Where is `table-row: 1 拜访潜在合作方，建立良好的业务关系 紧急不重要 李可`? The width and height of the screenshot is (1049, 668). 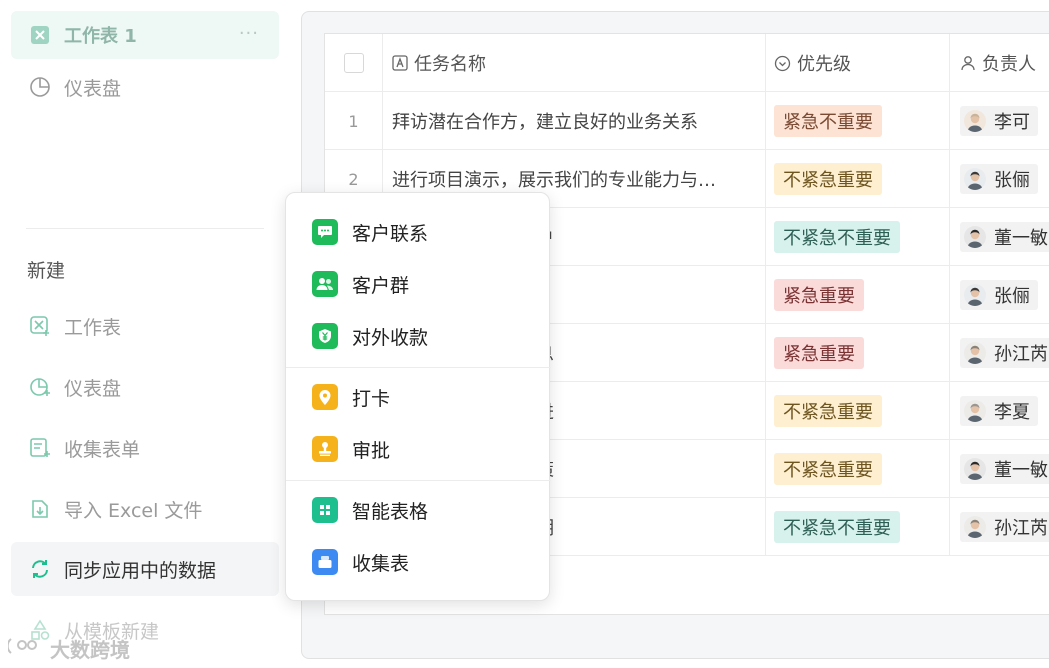
table-row: 1 拜访潜在合作方，建立良好的业务关系 紧急不重要 李可 is located at coordinates (687, 121).